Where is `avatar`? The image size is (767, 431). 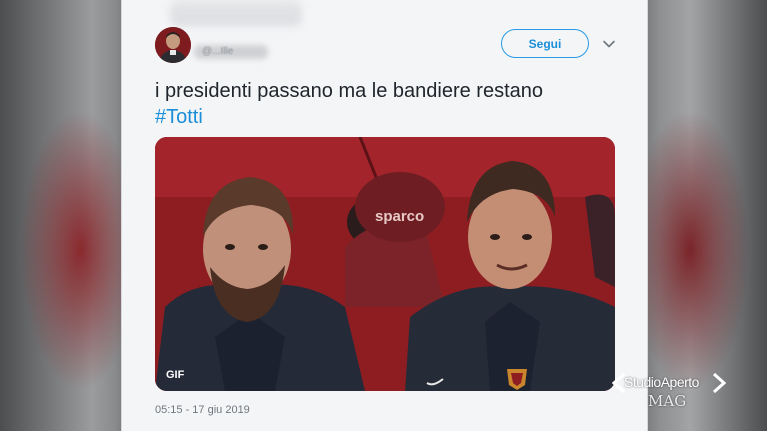 avatar is located at coordinates (173, 45).